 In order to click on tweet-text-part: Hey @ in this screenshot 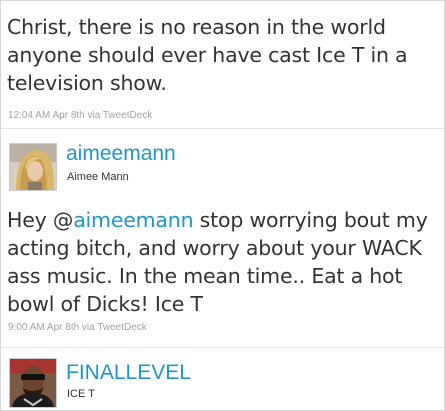, I will do `click(40, 220)`.